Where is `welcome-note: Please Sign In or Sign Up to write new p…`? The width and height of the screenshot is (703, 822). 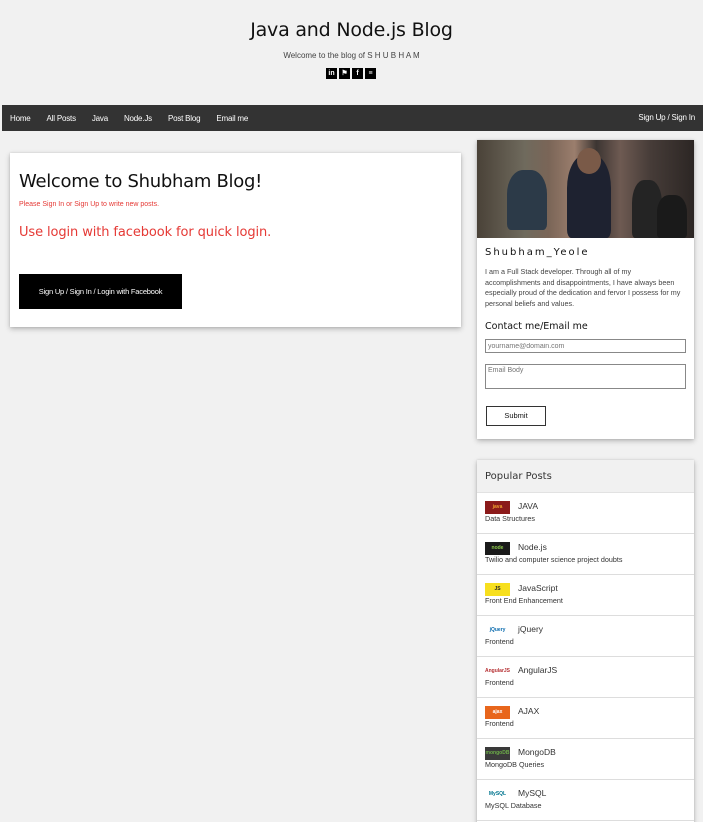
welcome-note: Please Sign In or Sign Up to write new p… is located at coordinates (89, 204).